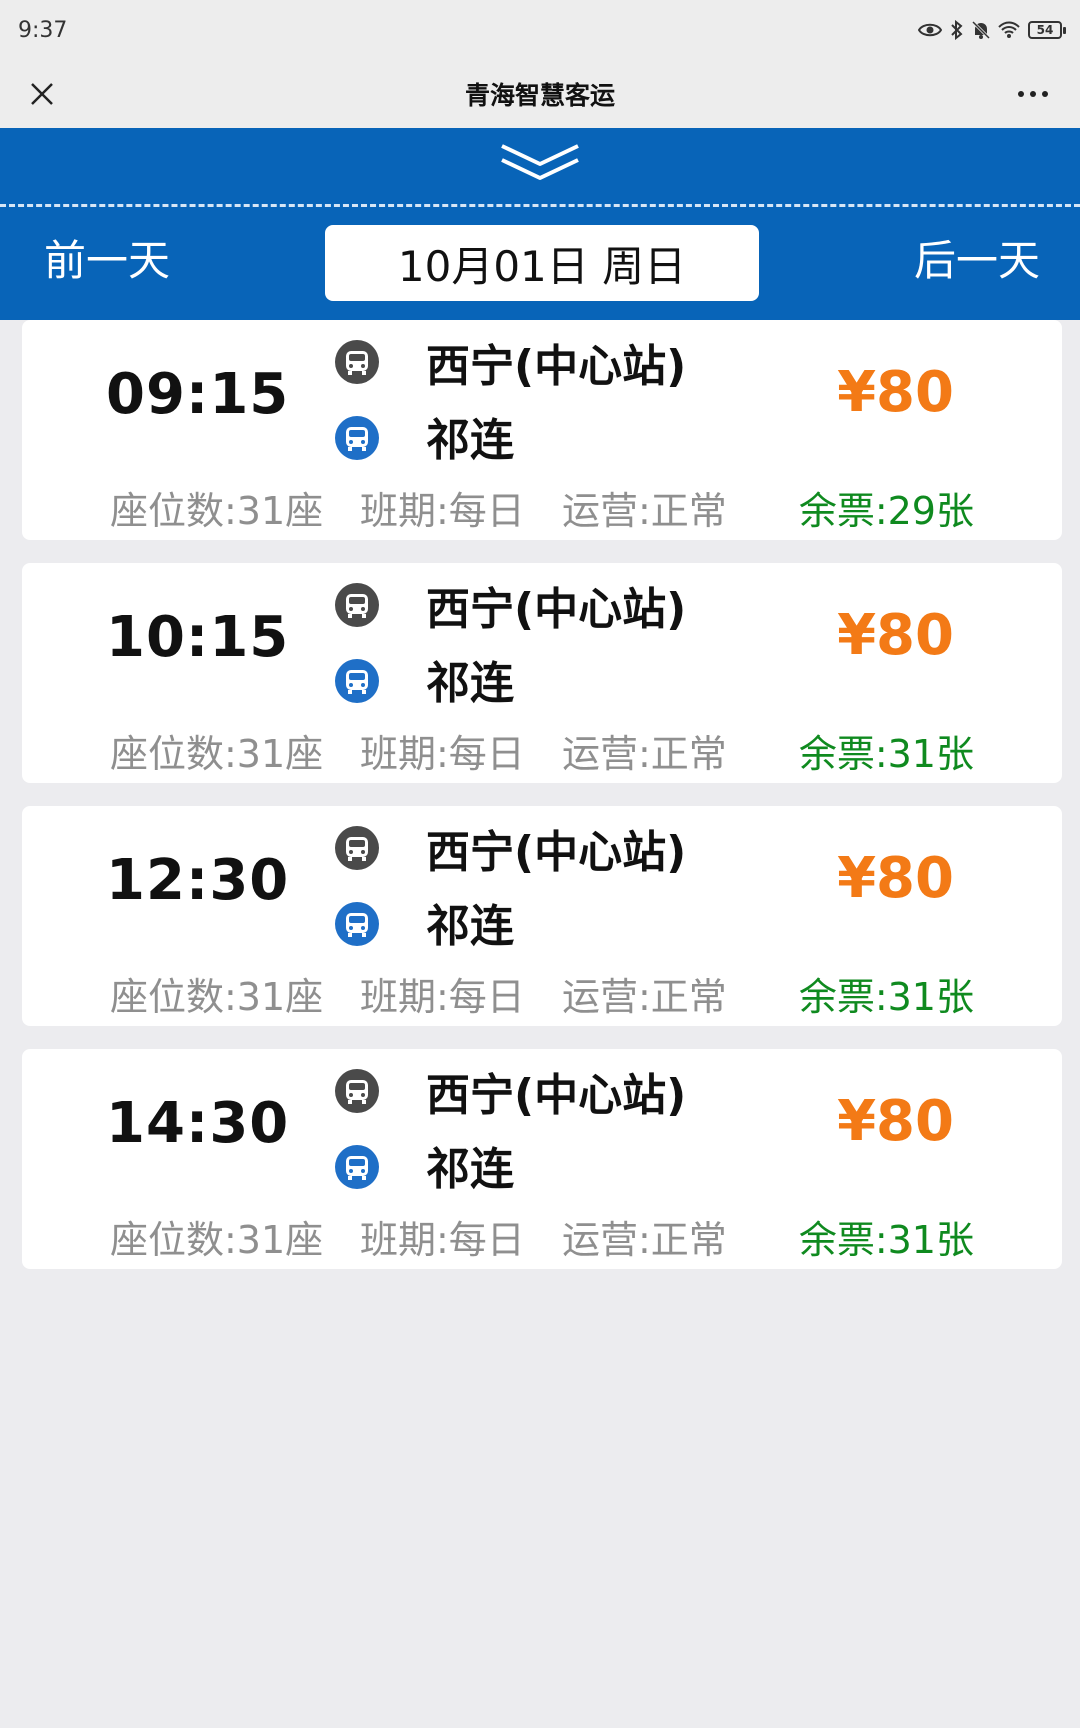 The image size is (1080, 1728). I want to click on date-selector: 10月01日 周日, so click(542, 263).